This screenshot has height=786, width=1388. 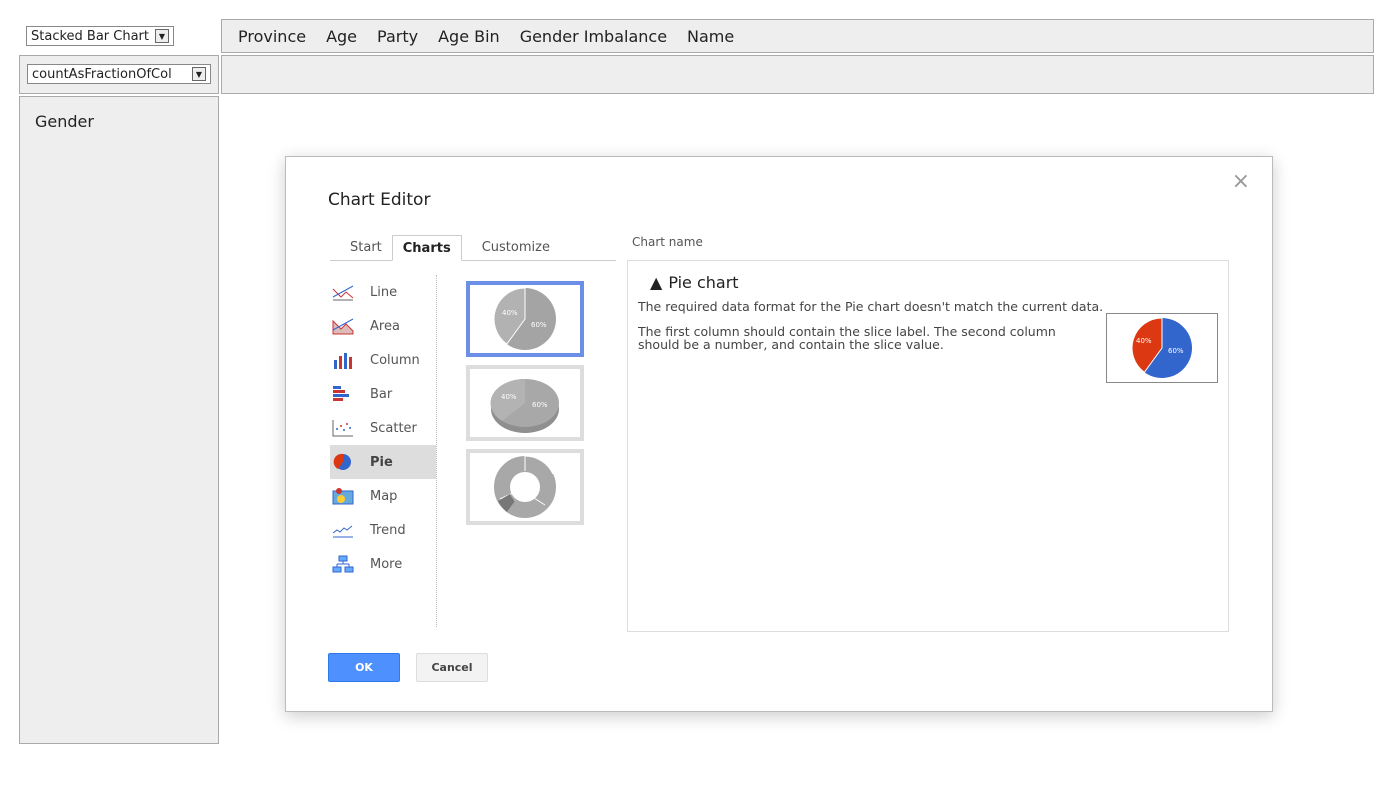 What do you see at coordinates (667, 242) in the screenshot?
I see `chart-name-label: Chart name` at bounding box center [667, 242].